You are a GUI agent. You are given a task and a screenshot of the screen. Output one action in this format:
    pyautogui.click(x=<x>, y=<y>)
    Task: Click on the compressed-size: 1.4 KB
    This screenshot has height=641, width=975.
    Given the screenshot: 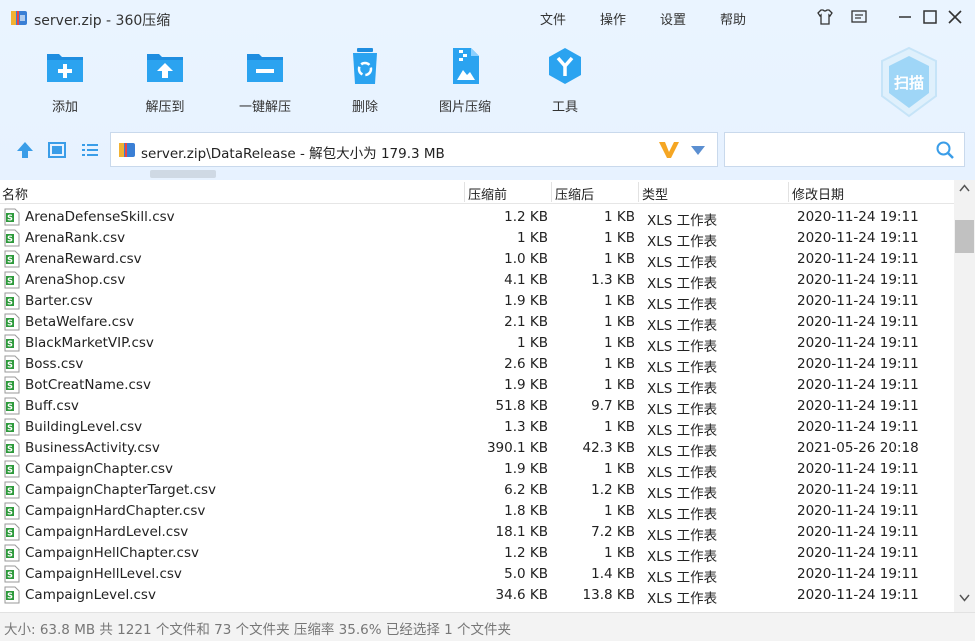 What is the action you would take?
    pyautogui.click(x=613, y=574)
    